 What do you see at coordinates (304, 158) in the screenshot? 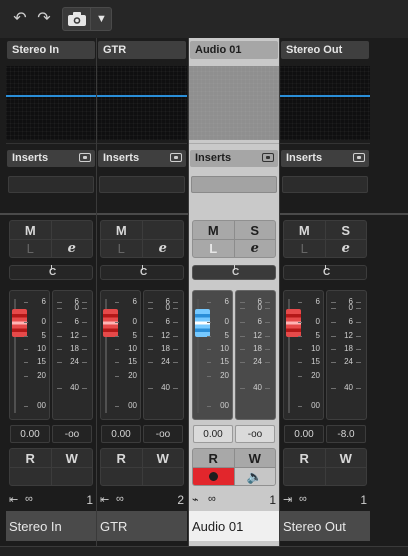
I see `inserts-label: Inserts` at bounding box center [304, 158].